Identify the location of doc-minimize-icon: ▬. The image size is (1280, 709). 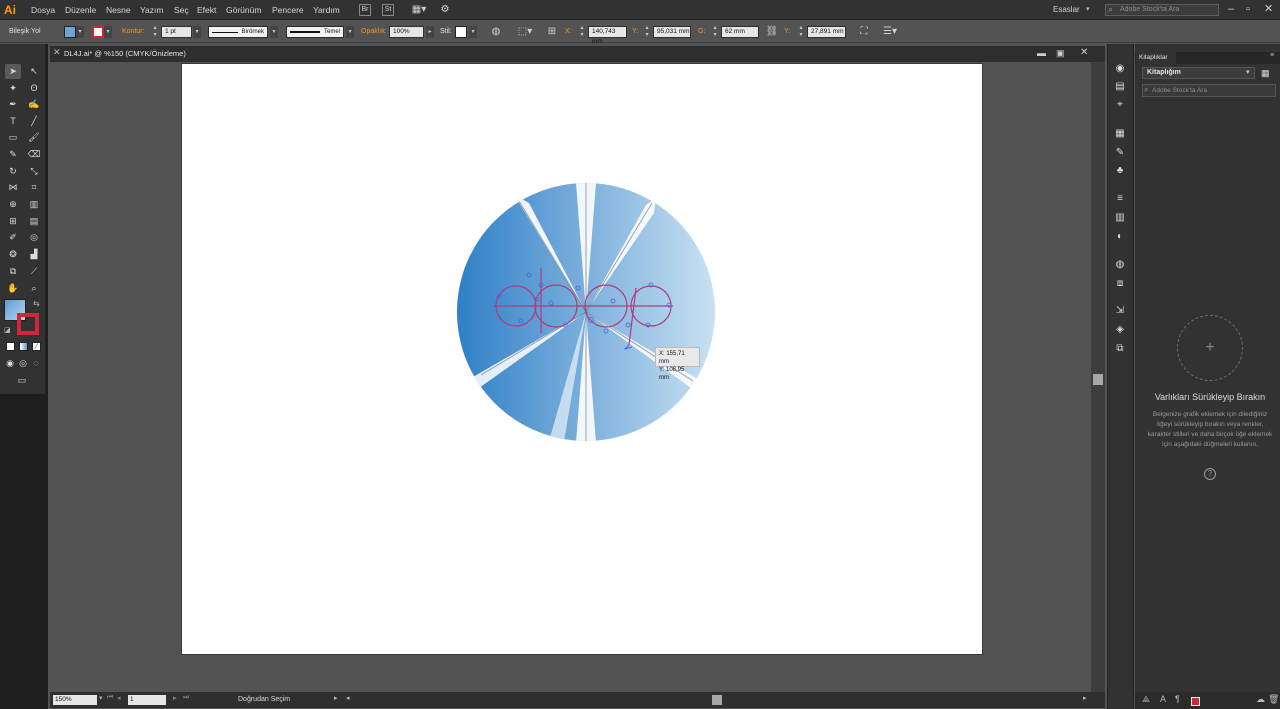
(1041, 54).